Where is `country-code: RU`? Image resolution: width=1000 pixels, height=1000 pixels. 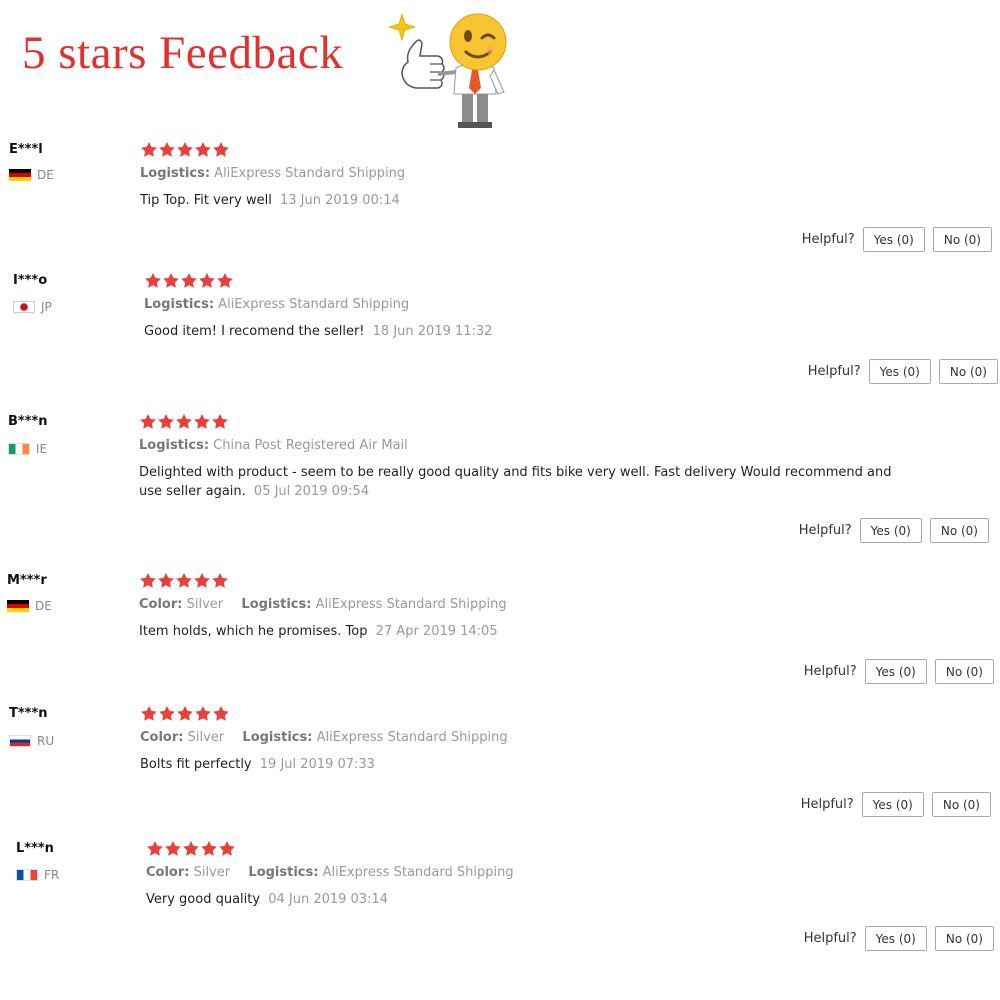 country-code: RU is located at coordinates (46, 741).